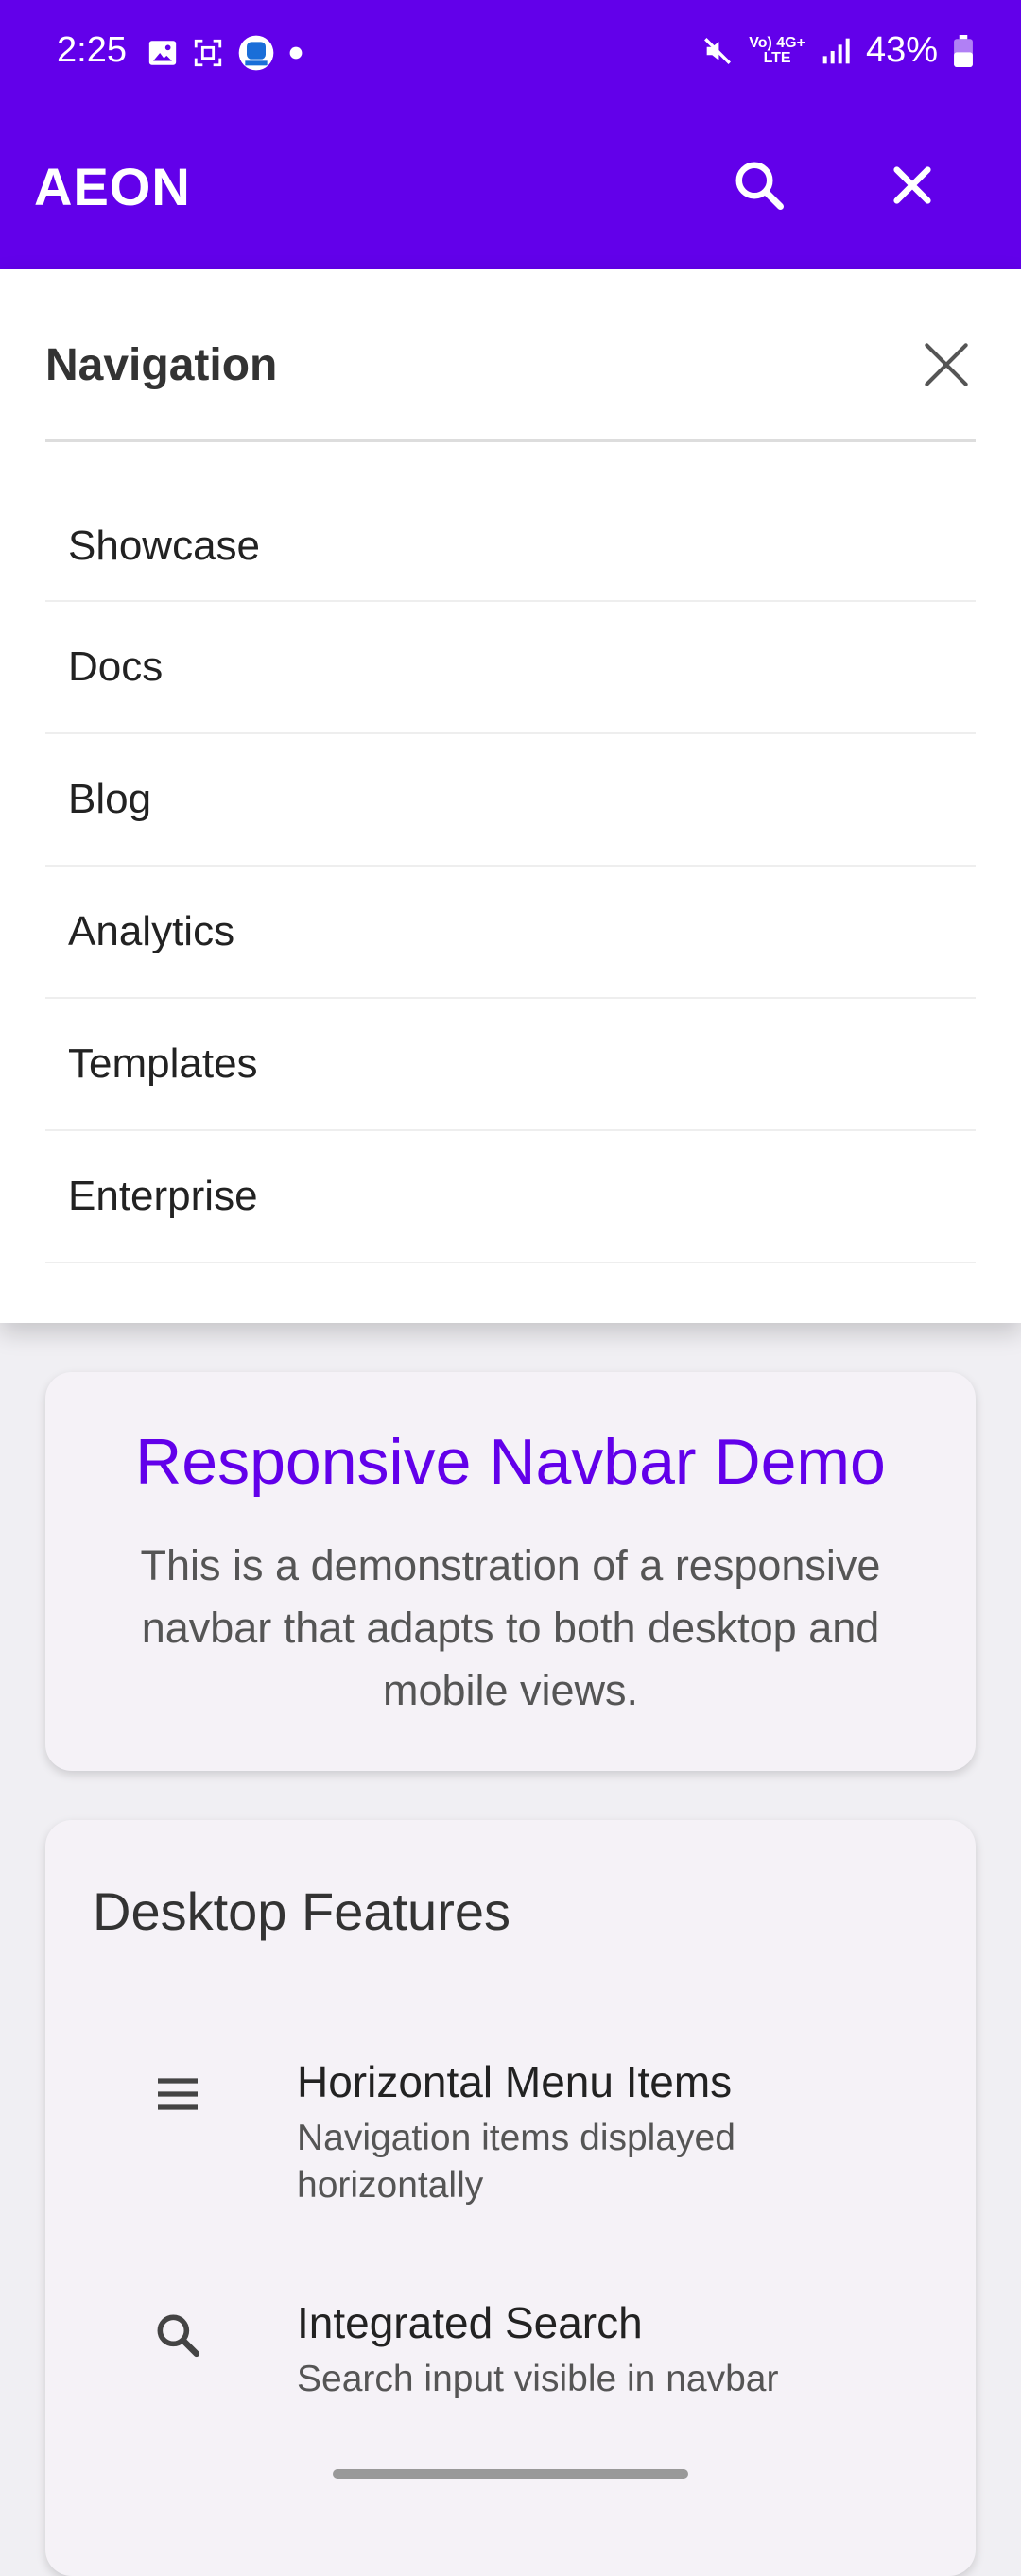 This screenshot has width=1021, height=2576. I want to click on nav-item-docs: Docs, so click(510, 668).